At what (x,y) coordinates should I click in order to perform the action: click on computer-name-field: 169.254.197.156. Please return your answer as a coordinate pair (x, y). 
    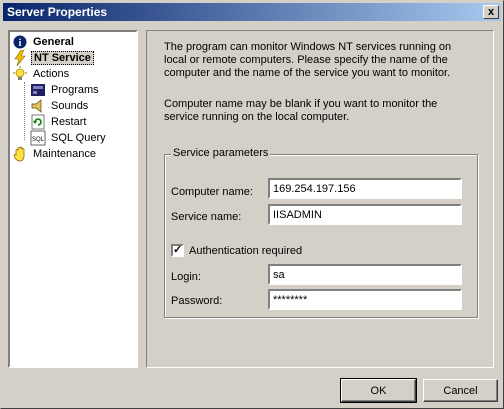
    Looking at the image, I should click on (365, 188).